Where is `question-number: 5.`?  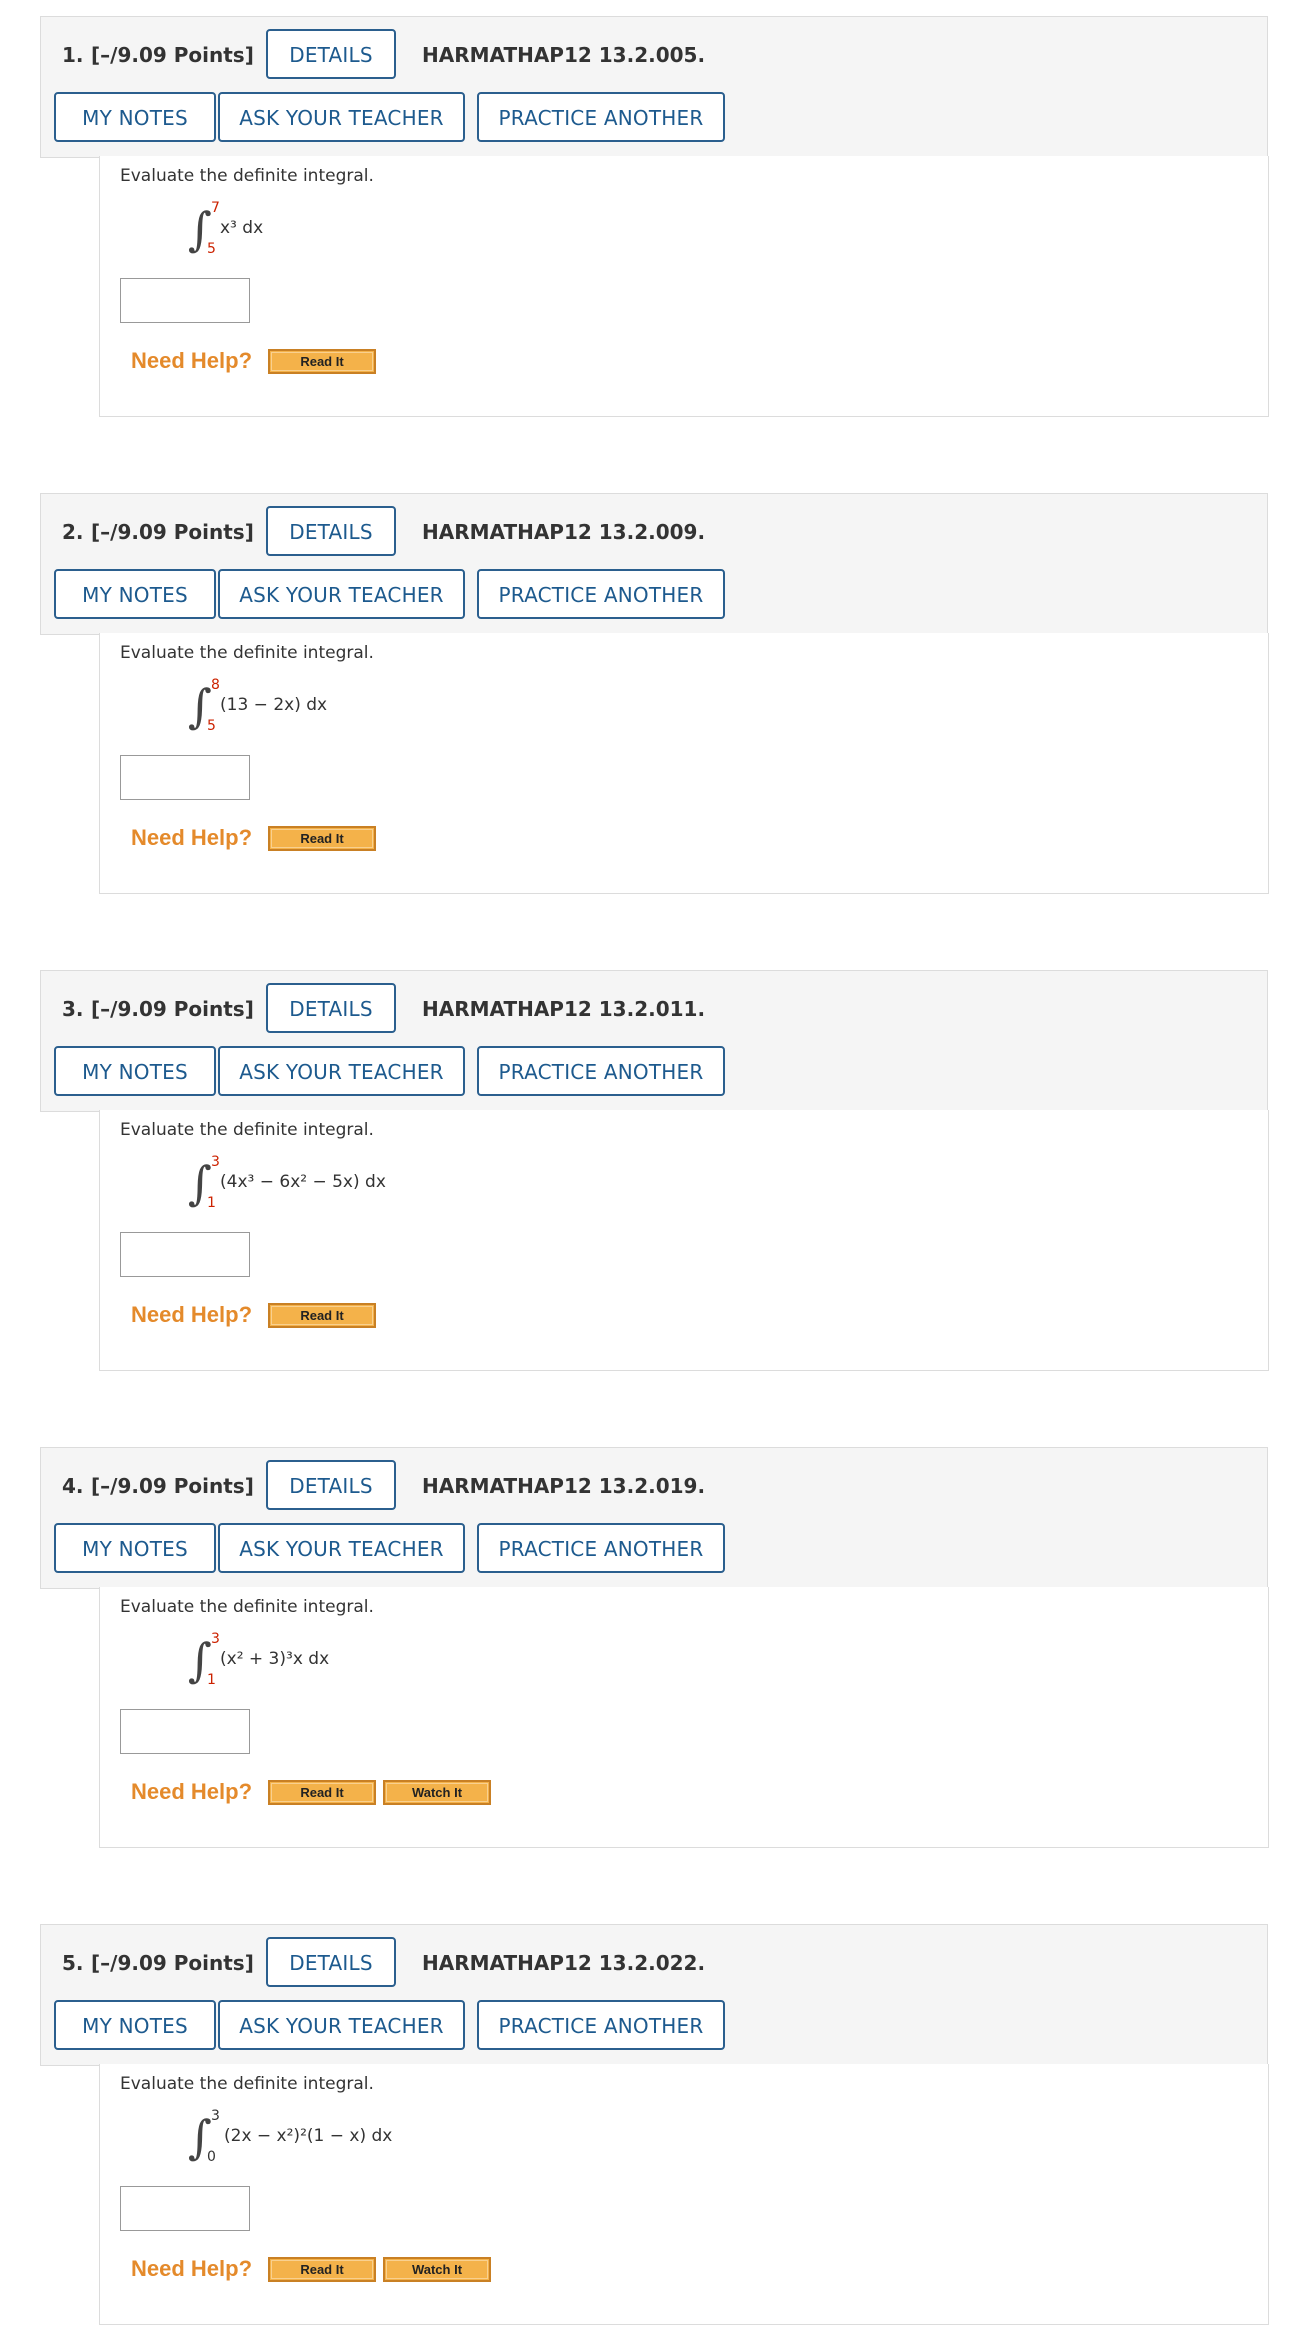
question-number: 5. is located at coordinates (73, 1963).